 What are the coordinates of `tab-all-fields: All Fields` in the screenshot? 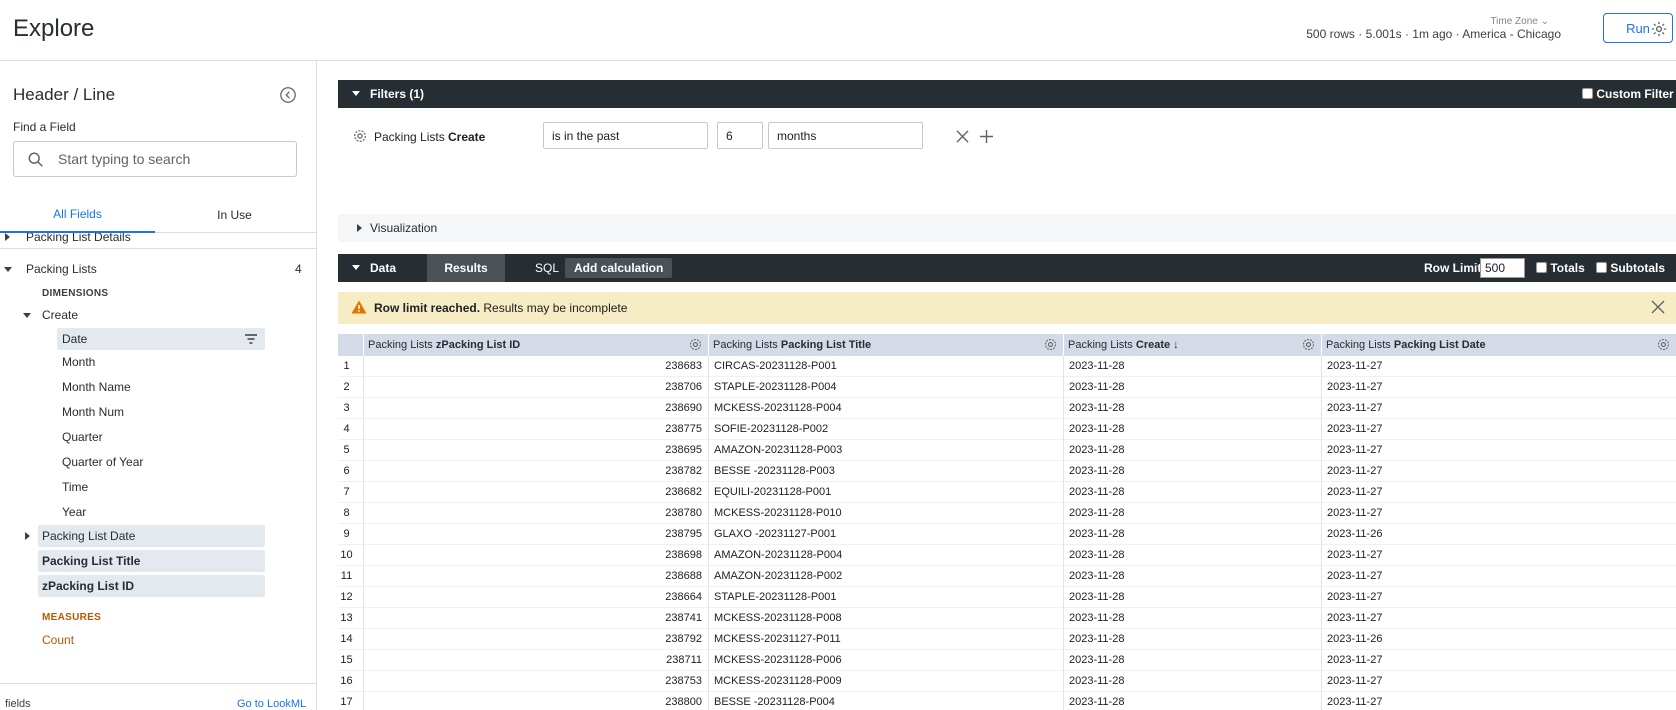 It's located at (77, 215).